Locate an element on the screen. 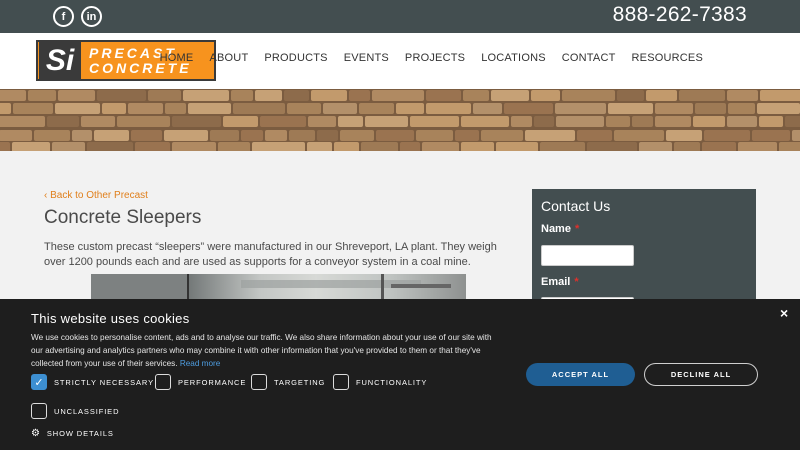 The width and height of the screenshot is (800, 450). top-bar: f in 888-262-7383 is located at coordinates (400, 16).